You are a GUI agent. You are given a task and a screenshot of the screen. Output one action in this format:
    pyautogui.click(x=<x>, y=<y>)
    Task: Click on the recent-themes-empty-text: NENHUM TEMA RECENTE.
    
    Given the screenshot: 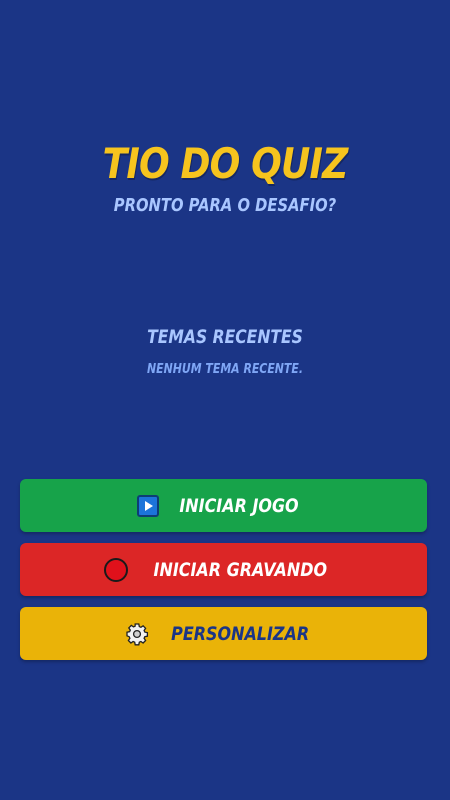 What is the action you would take?
    pyautogui.click(x=224, y=369)
    